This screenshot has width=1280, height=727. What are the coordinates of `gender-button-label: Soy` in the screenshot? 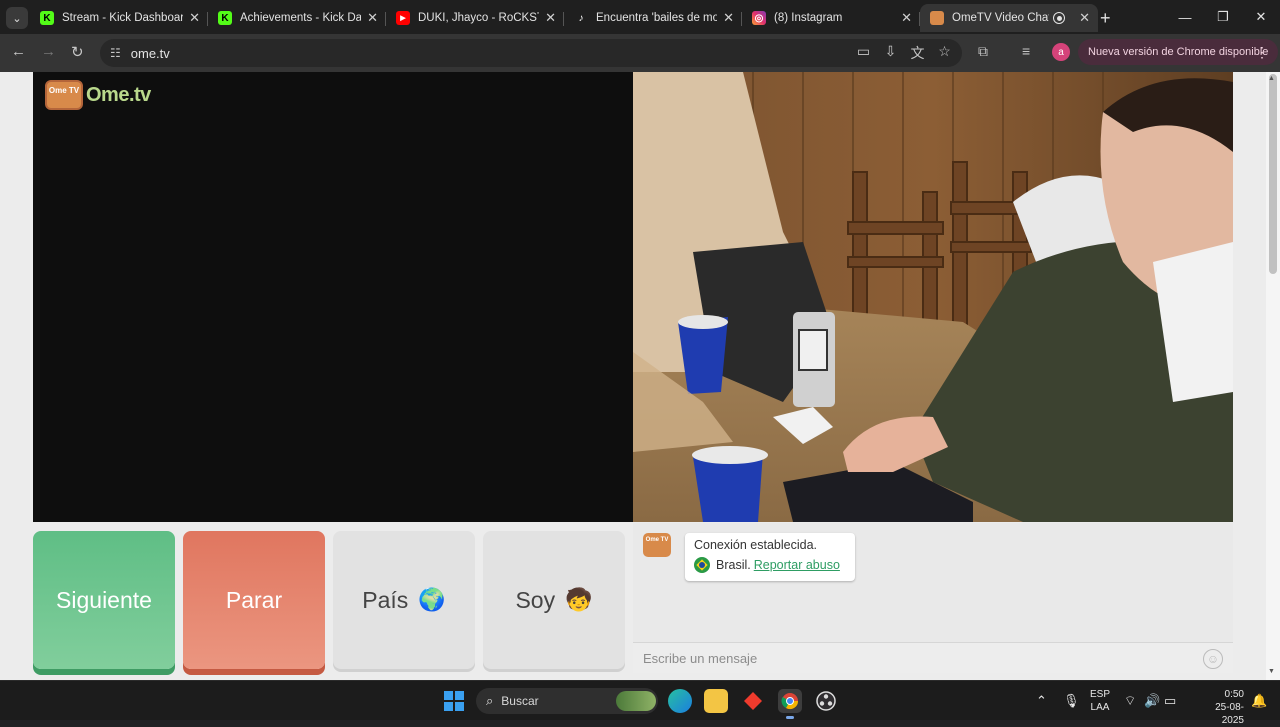 It's located at (535, 599).